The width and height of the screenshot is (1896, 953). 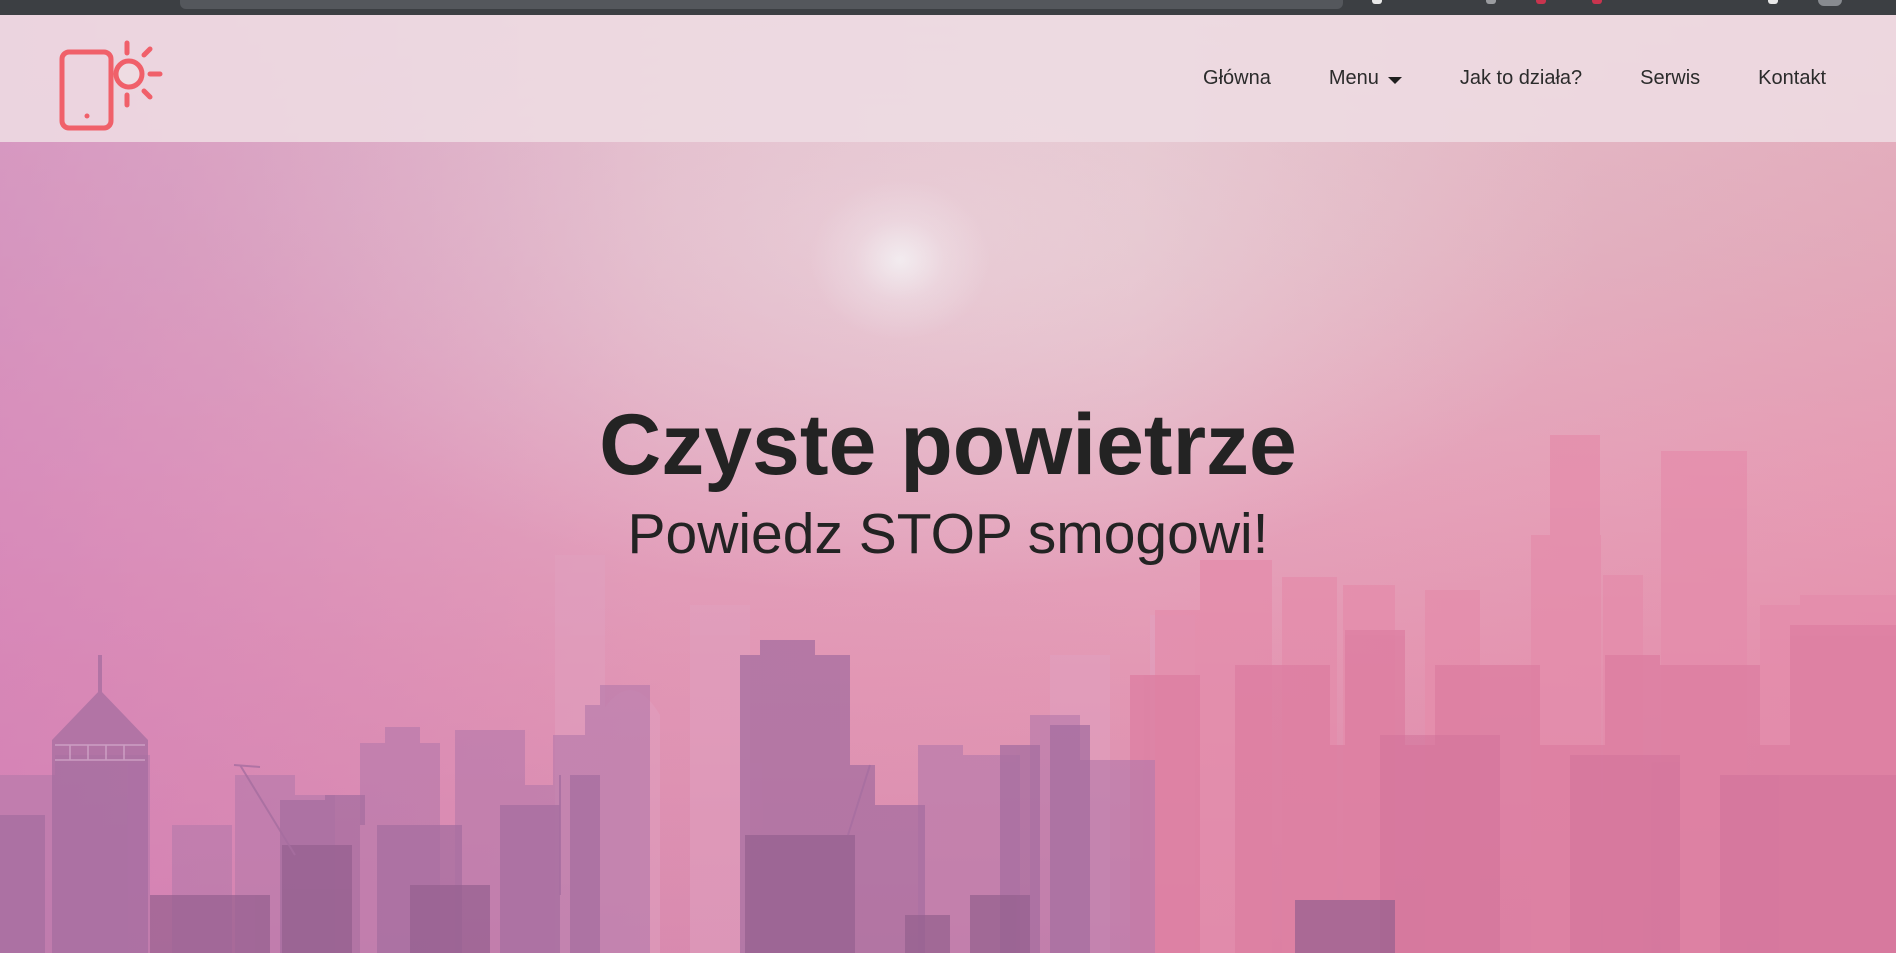 I want to click on browser-address-bar, so click(x=761, y=4).